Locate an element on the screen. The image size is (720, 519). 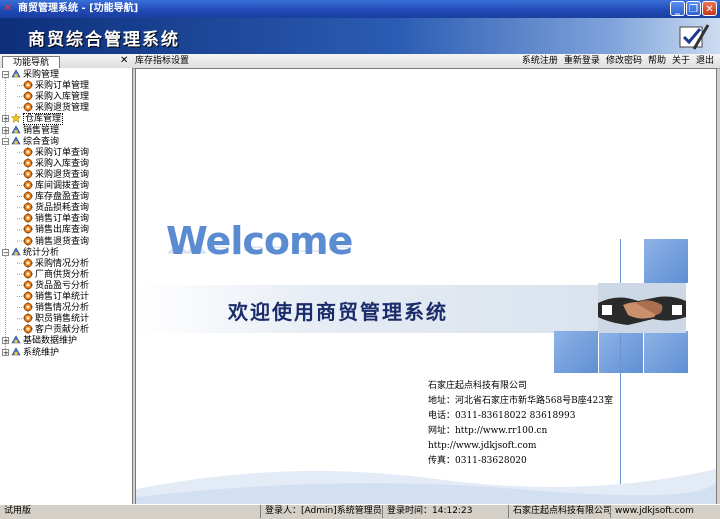
top-link: 关于 is located at coordinates (681, 61).